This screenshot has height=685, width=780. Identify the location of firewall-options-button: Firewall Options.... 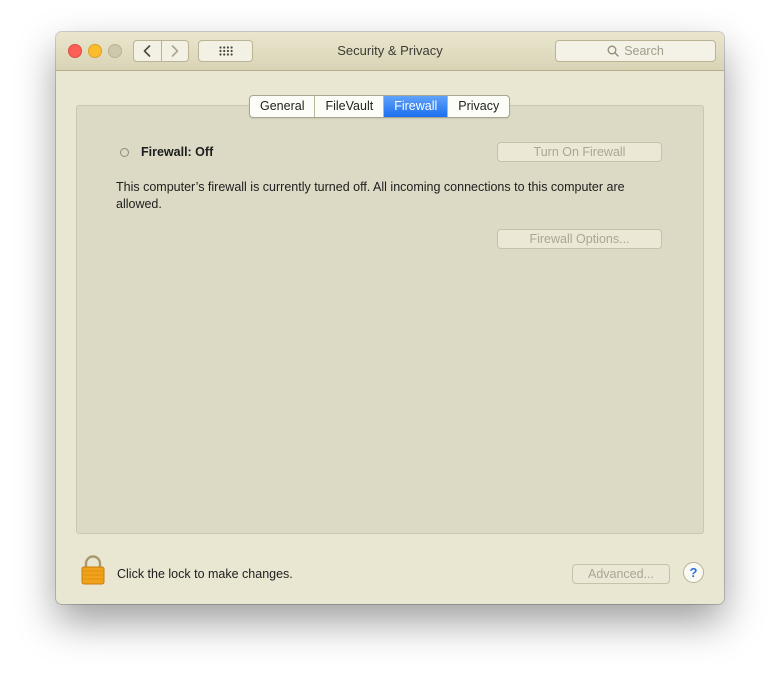
(579, 239).